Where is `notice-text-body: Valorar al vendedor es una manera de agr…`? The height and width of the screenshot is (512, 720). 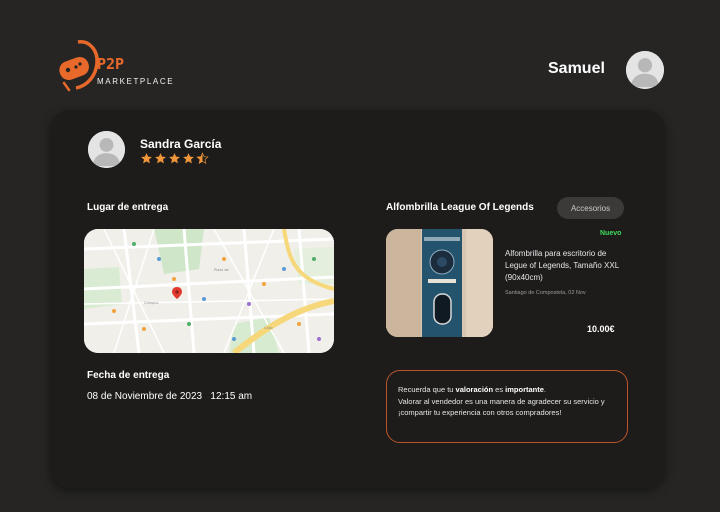
notice-text-body: Valorar al vendedor es una manera de agr… is located at coordinates (501, 407).